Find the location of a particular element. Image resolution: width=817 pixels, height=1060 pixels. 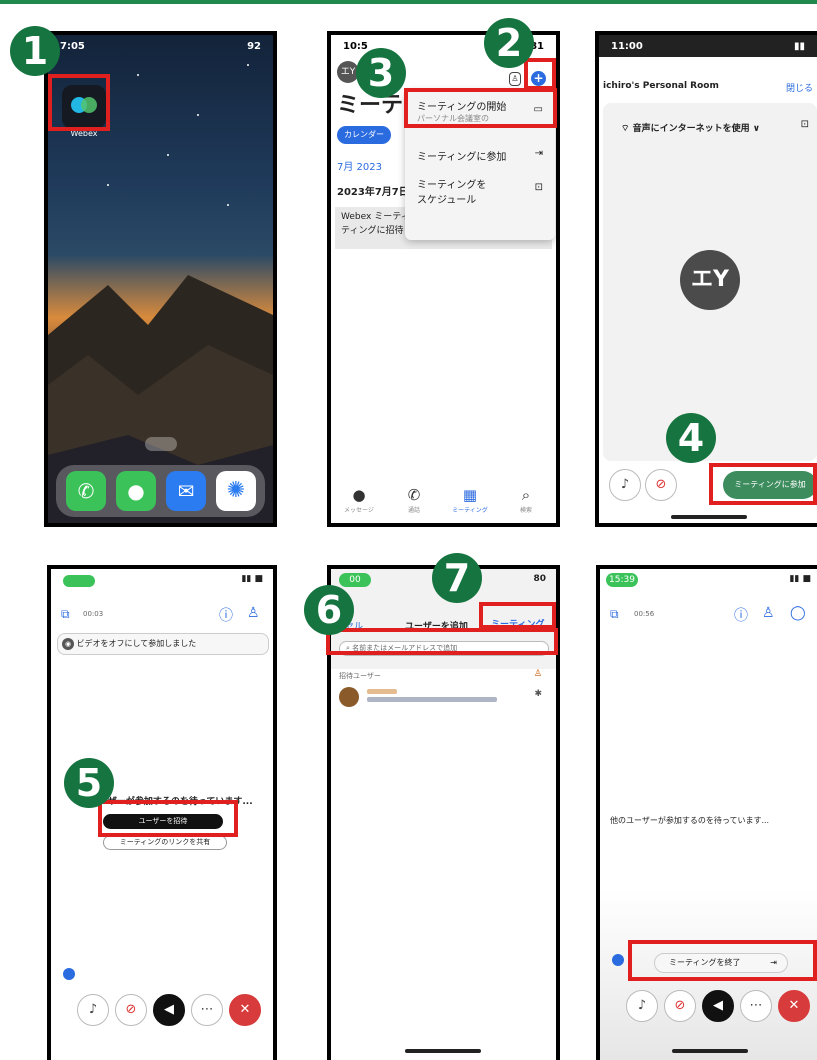

contact-email-blurred is located at coordinates (432, 699).